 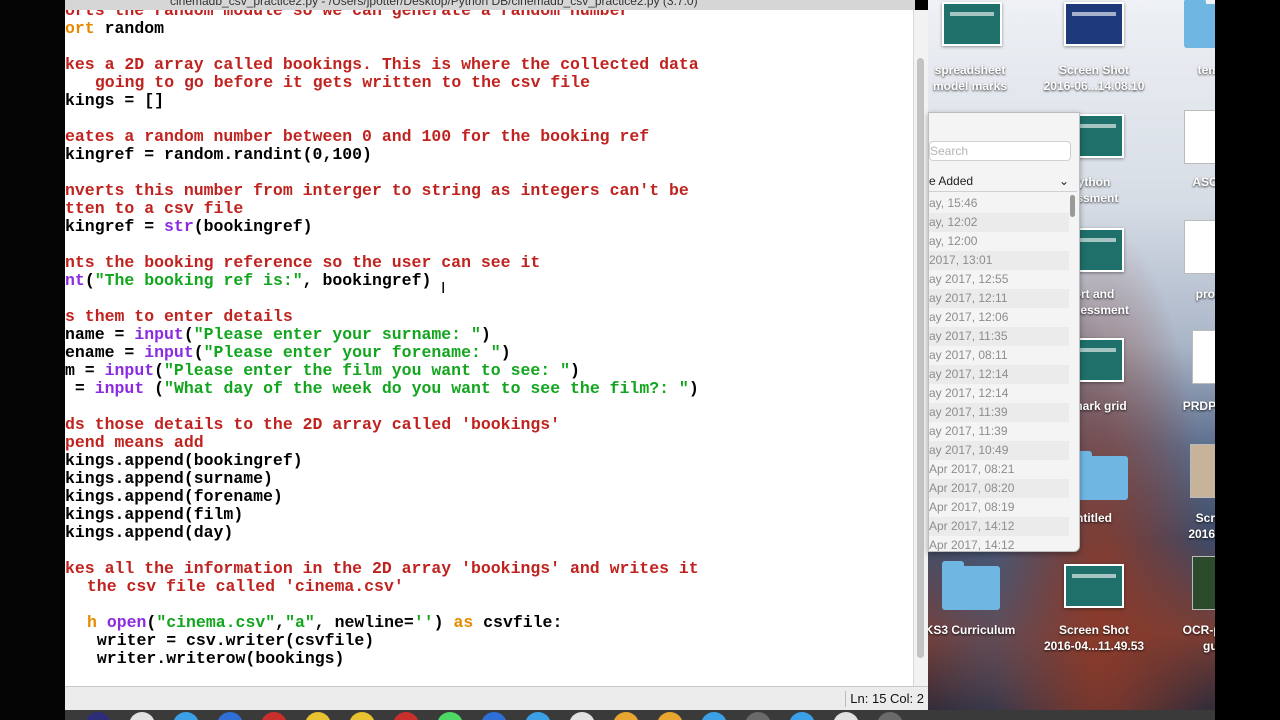 I want to click on code-line: the csv file called 'cinema.csv', so click(x=240, y=587).